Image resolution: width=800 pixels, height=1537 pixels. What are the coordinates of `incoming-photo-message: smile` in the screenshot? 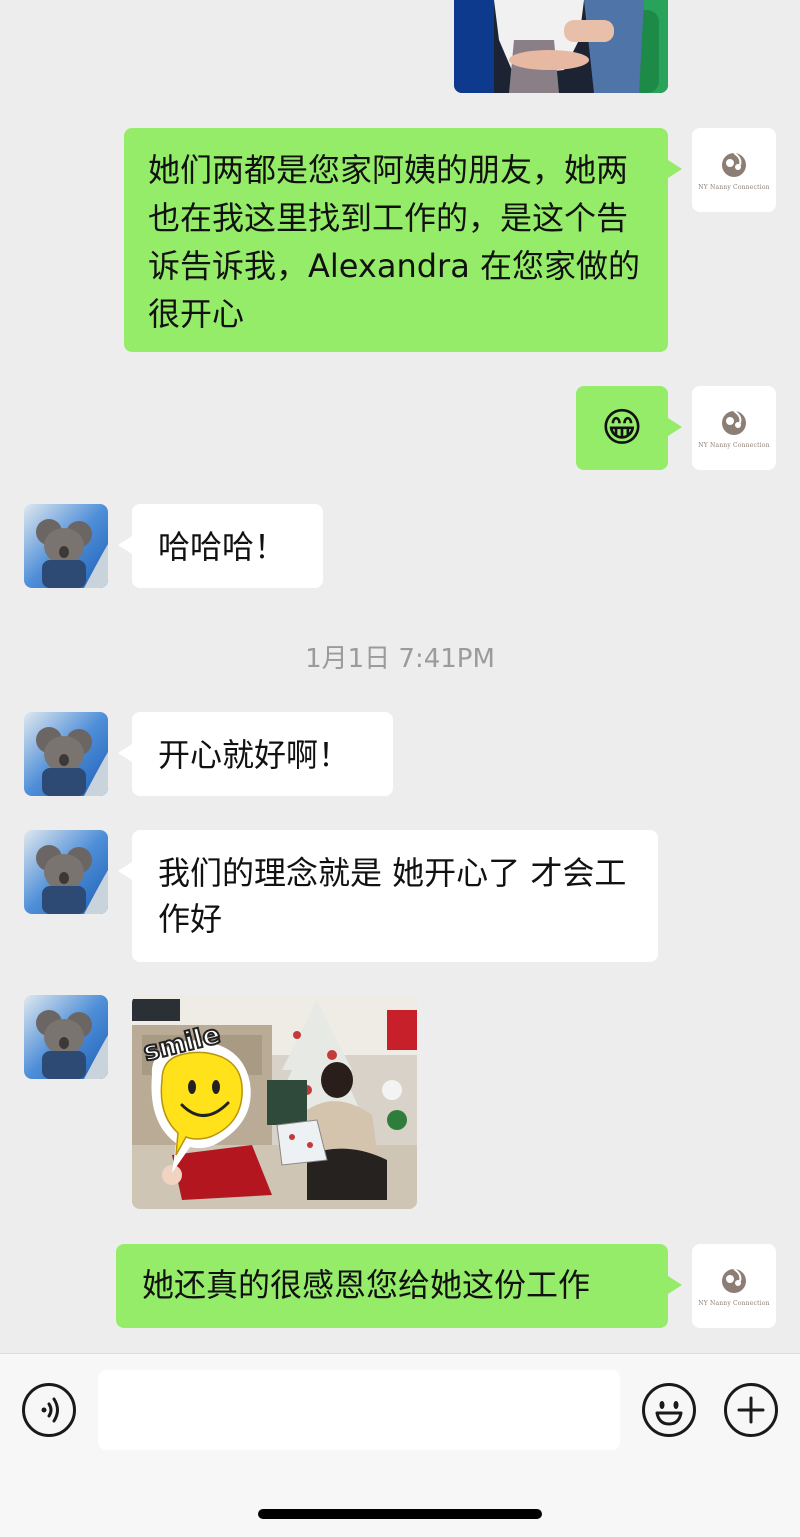 It's located at (274, 1102).